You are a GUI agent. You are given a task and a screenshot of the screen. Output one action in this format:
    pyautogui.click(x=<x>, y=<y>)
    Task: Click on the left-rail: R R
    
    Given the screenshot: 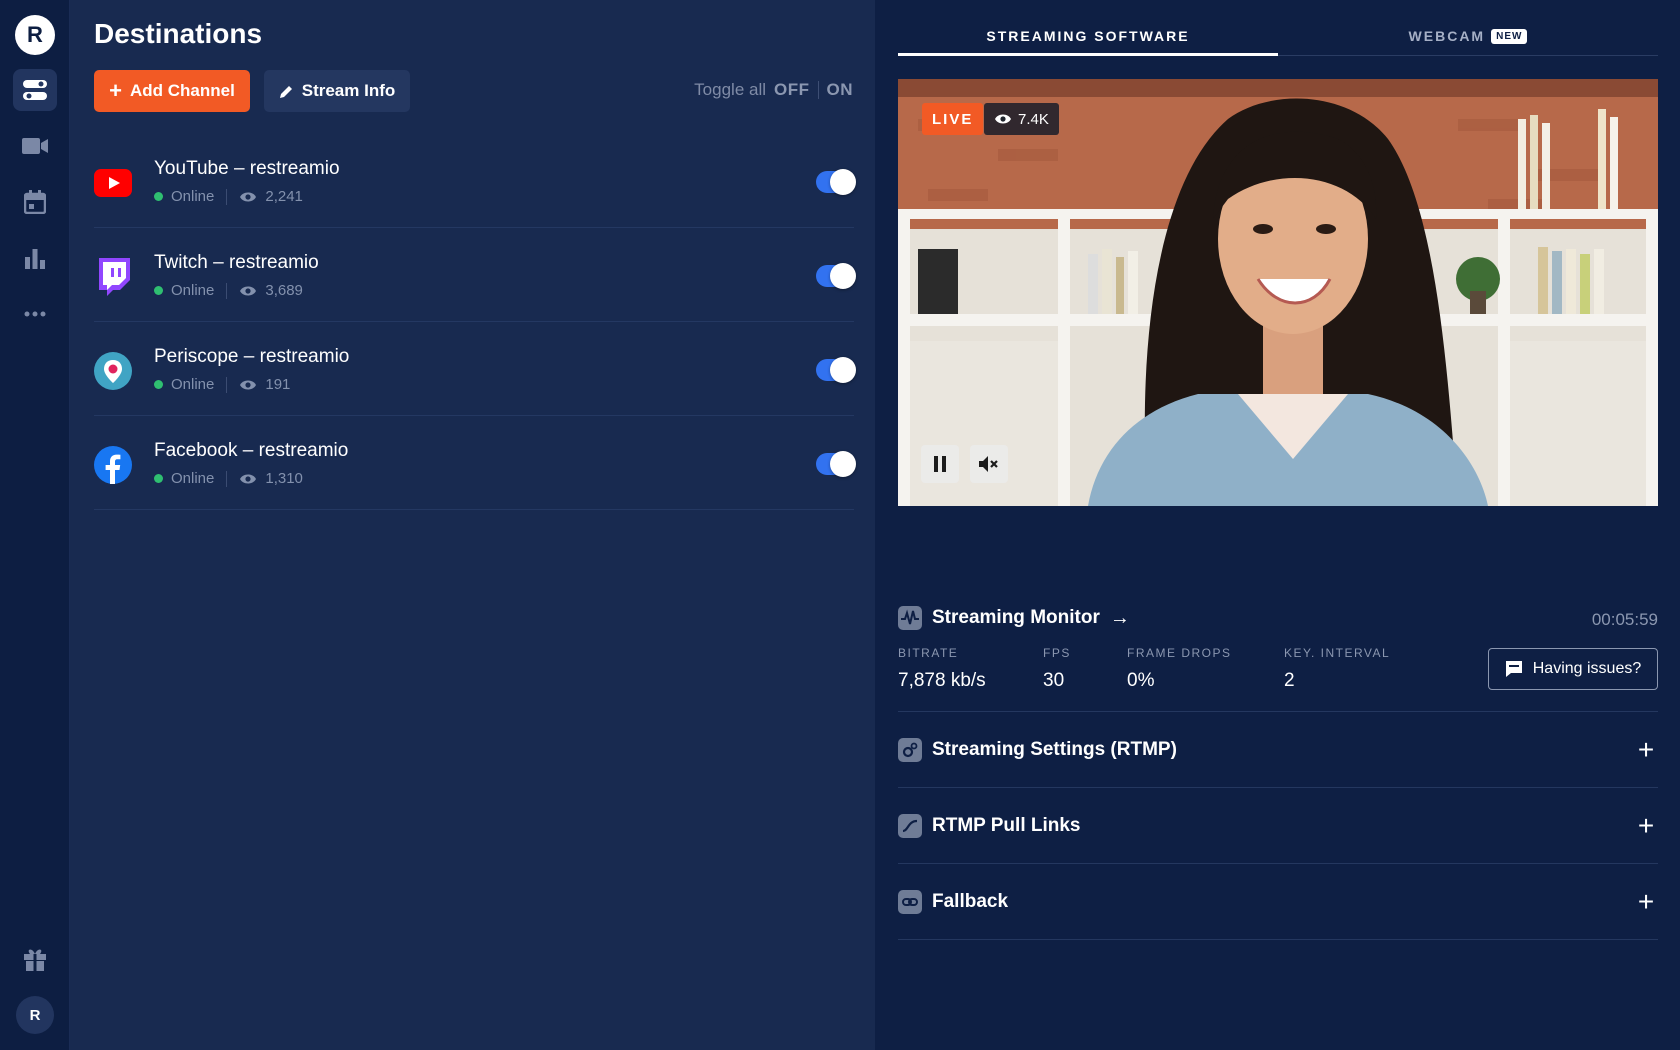 What is the action you would take?
    pyautogui.click(x=35, y=525)
    